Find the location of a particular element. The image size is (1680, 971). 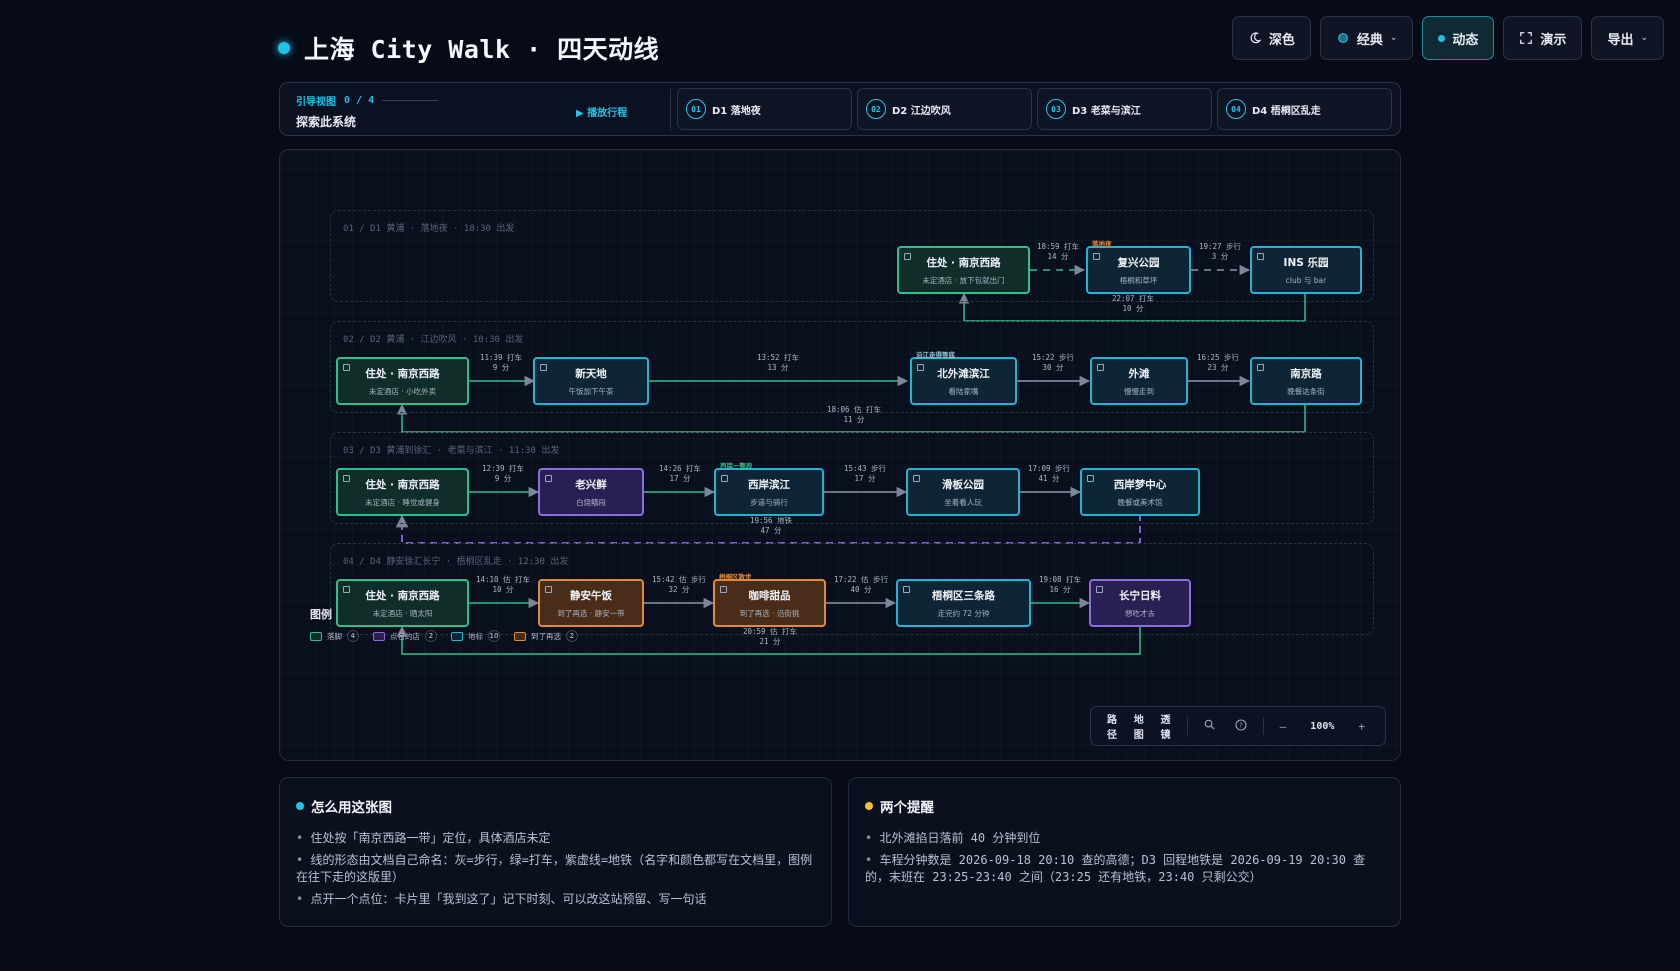

edge-time: 18:06 估 打车 is located at coordinates (854, 409).